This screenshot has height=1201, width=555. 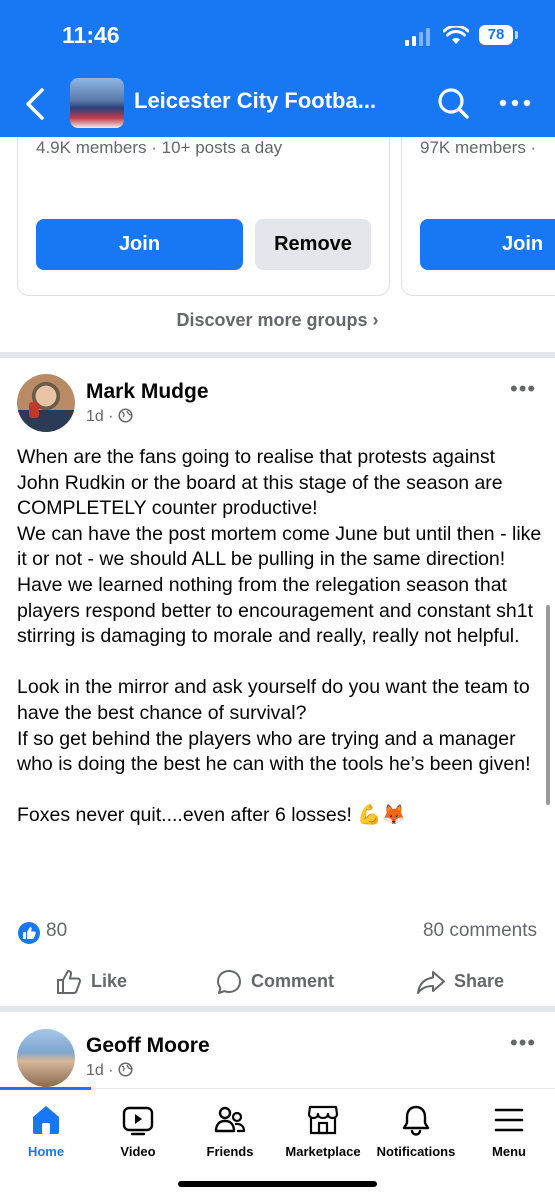 What do you see at coordinates (138, 1151) in the screenshot?
I see `tab-label: Video` at bounding box center [138, 1151].